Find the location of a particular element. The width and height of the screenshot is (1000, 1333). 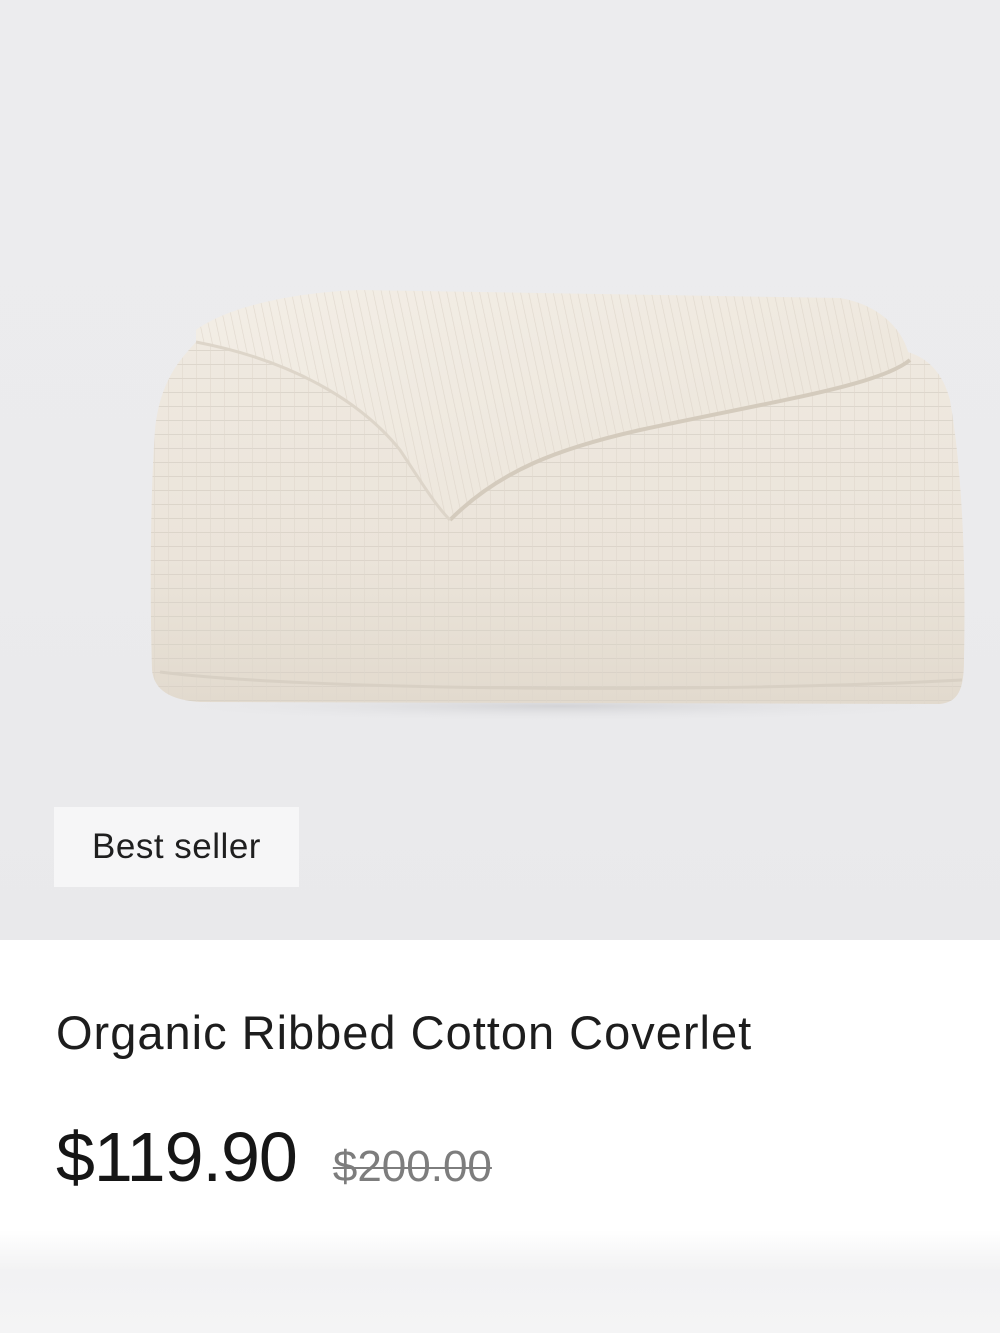

price-row: $119.90 $200.00 is located at coordinates (274, 1157).